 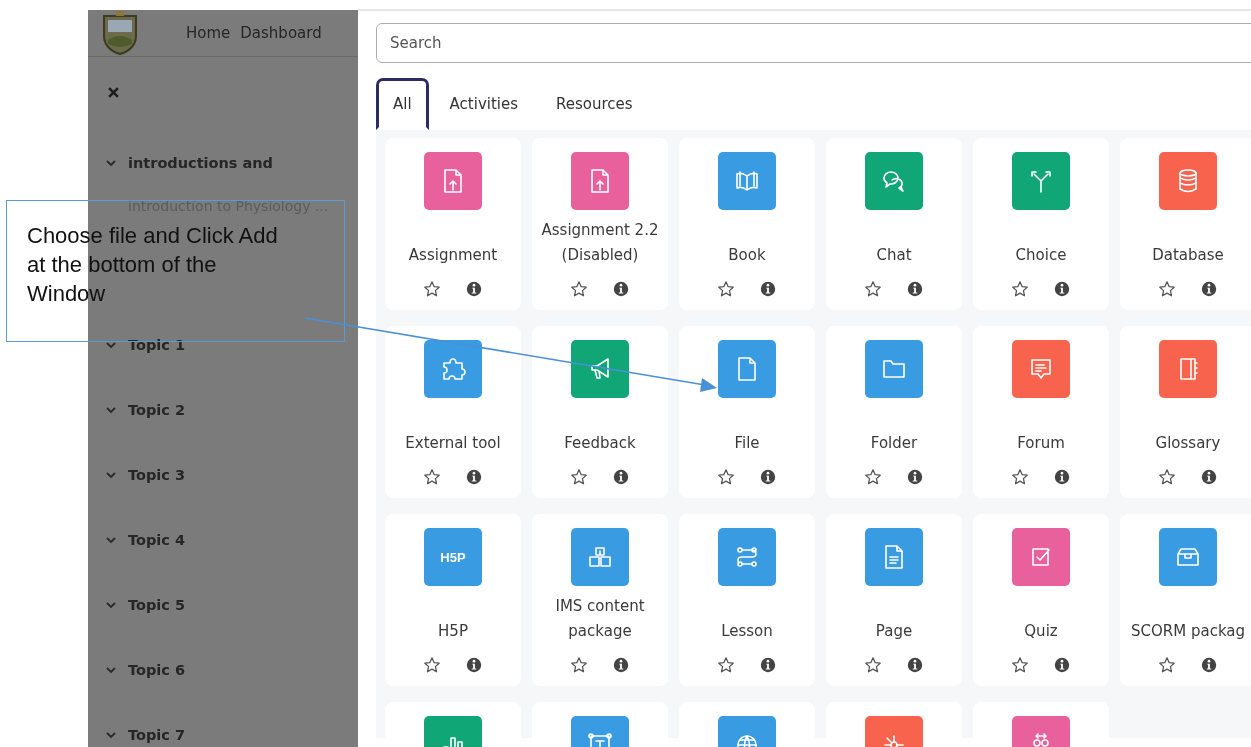 What do you see at coordinates (600, 443) in the screenshot?
I see `module-name: Feedback` at bounding box center [600, 443].